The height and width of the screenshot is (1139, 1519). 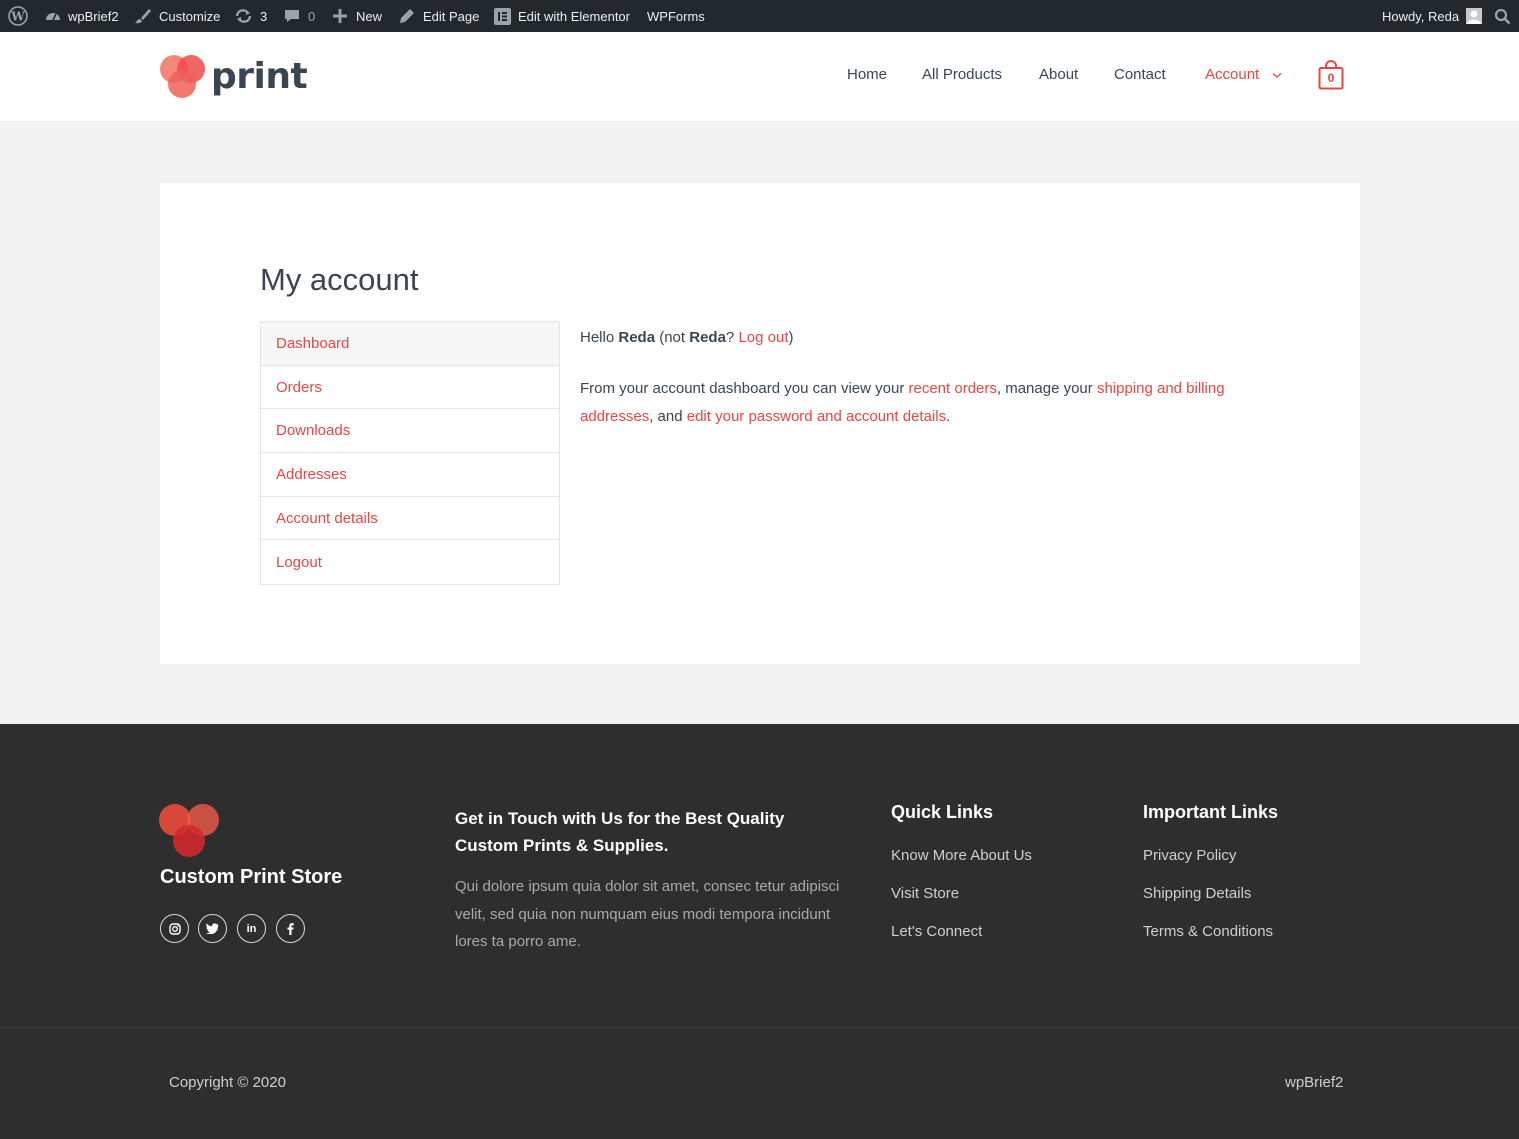 I want to click on customize-label: Customize, so click(x=190, y=16).